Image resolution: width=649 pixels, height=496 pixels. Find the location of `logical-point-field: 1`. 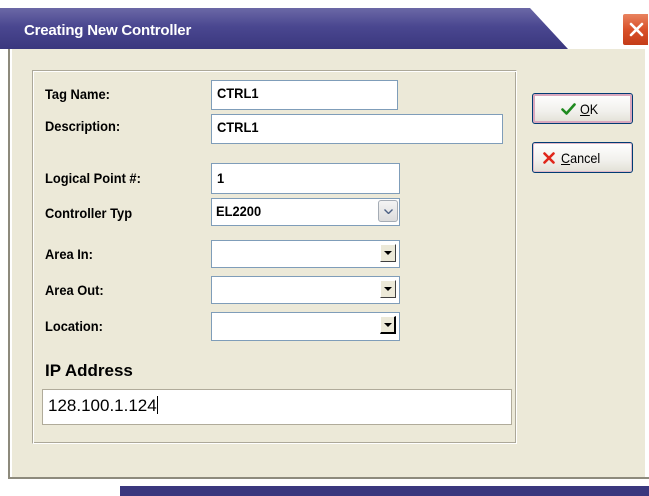

logical-point-field: 1 is located at coordinates (305, 178).